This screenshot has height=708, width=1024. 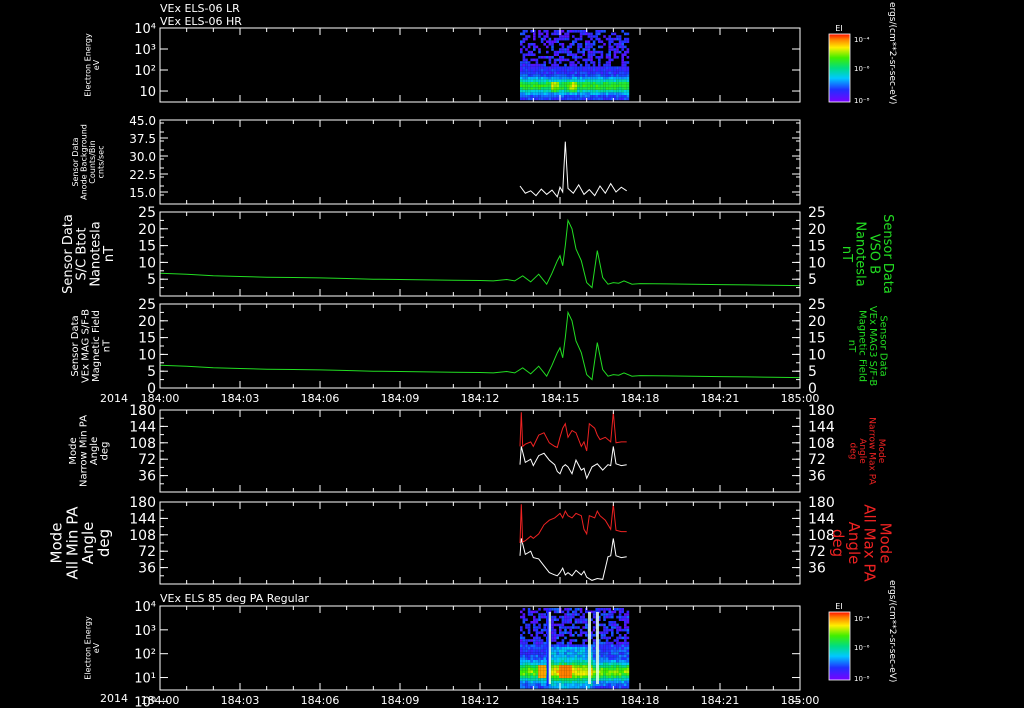 What do you see at coordinates (147, 460) in the screenshot?
I see `y-tick-label: 72` at bounding box center [147, 460].